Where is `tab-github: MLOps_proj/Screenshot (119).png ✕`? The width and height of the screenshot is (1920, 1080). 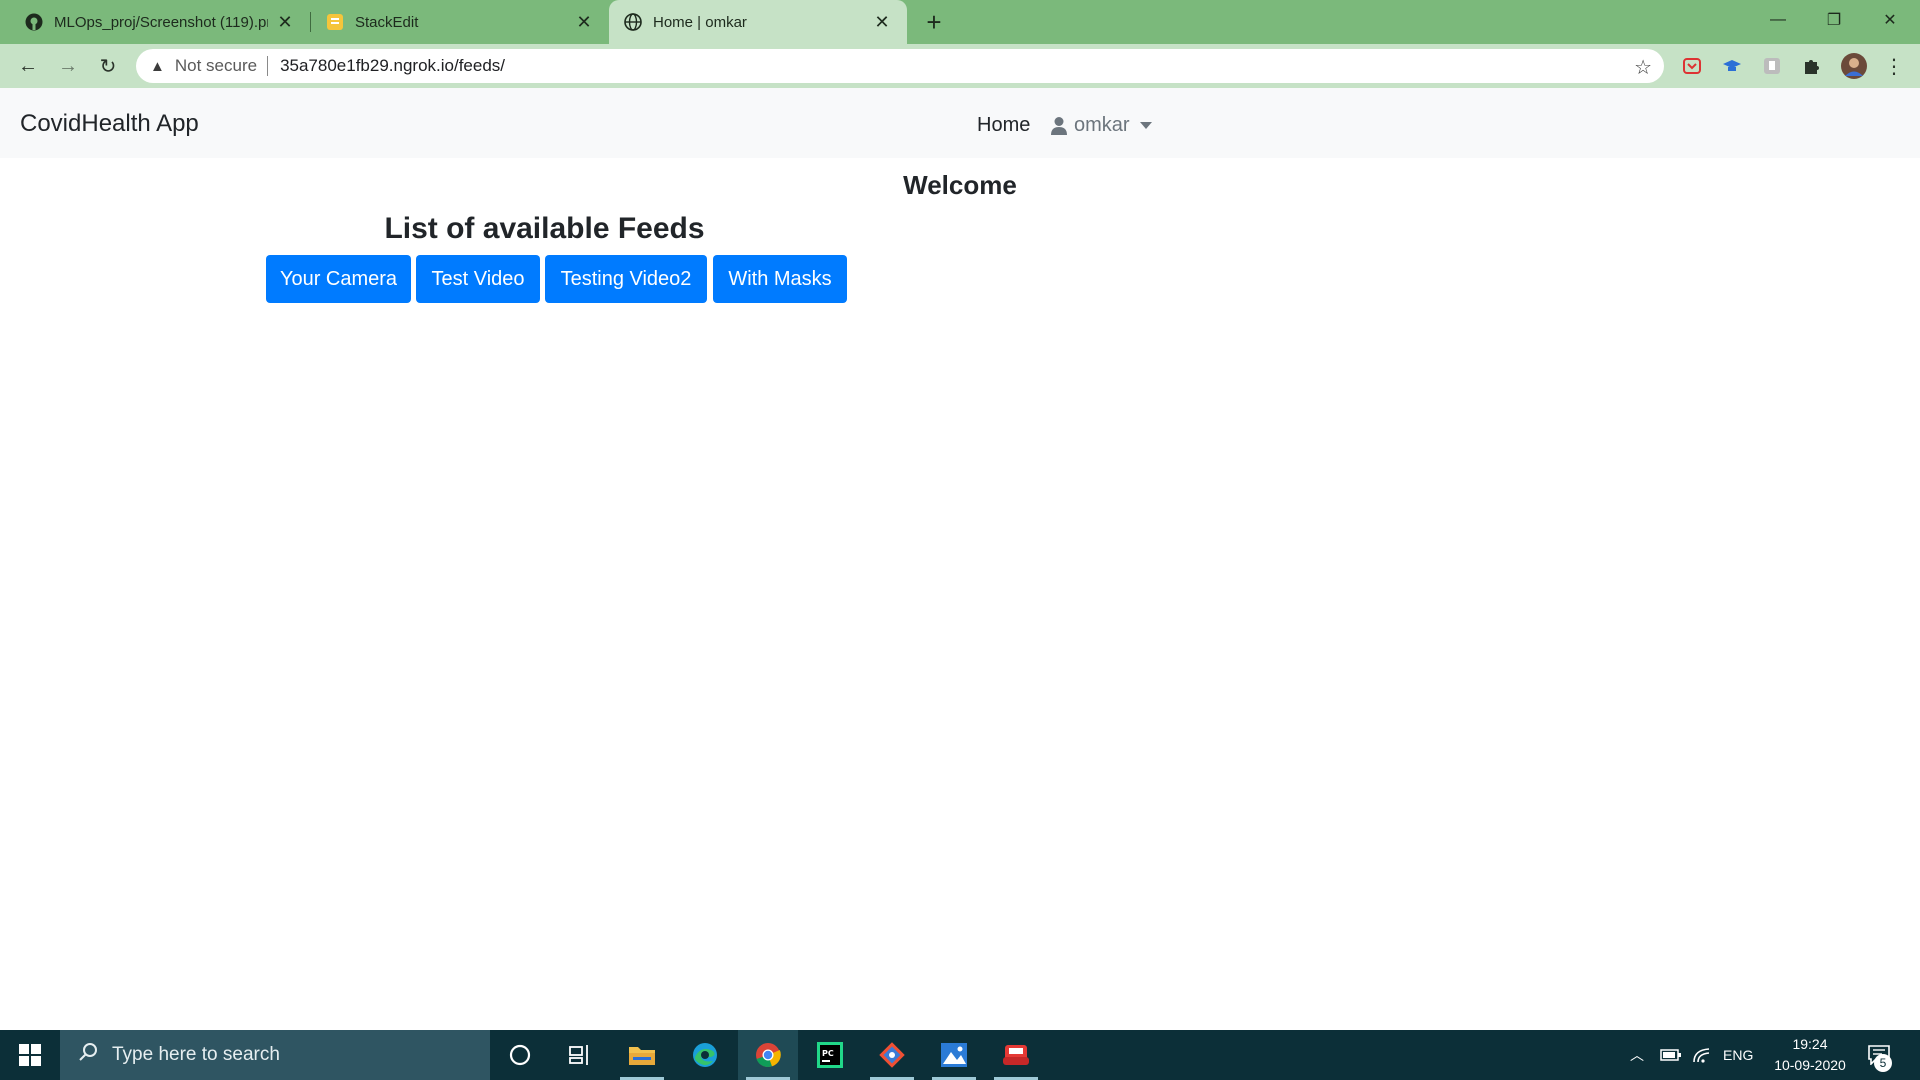
tab-github: MLOps_proj/Screenshot (119).png ✕ is located at coordinates (160, 22).